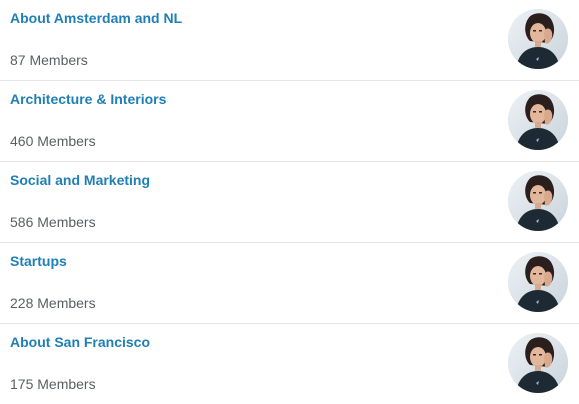 The width and height of the screenshot is (579, 404). Describe the element at coordinates (53, 222) in the screenshot. I see `group-member-count: 586 Members` at that location.